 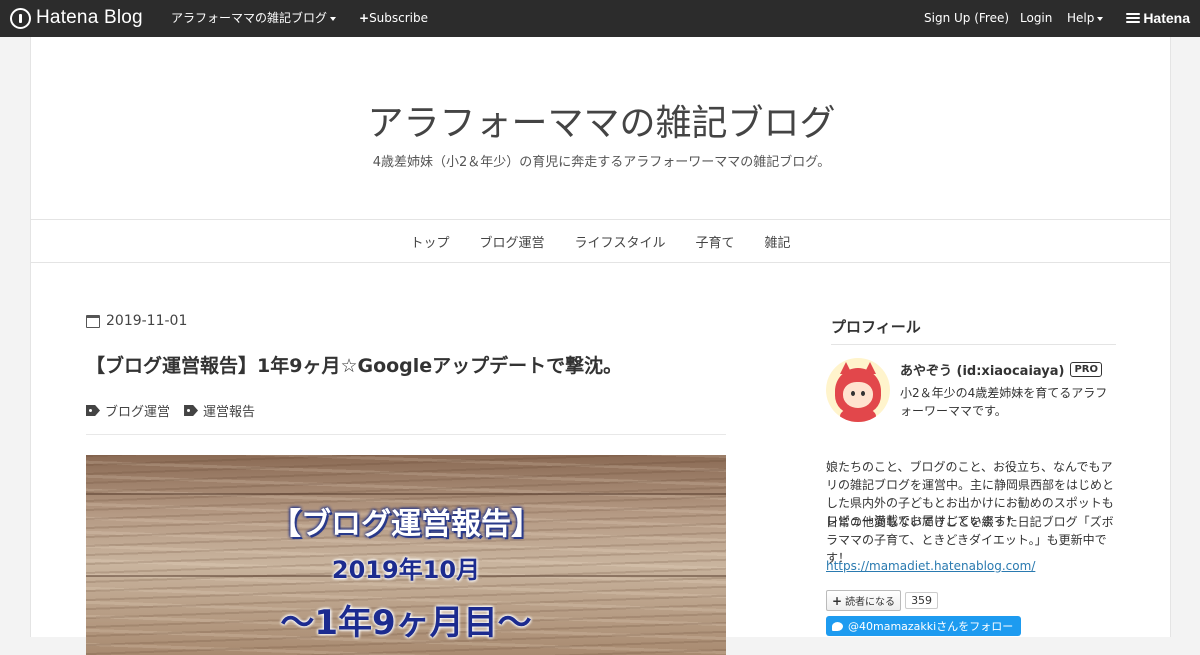 I want to click on become-reader-label: 読者になる, so click(x=870, y=602).